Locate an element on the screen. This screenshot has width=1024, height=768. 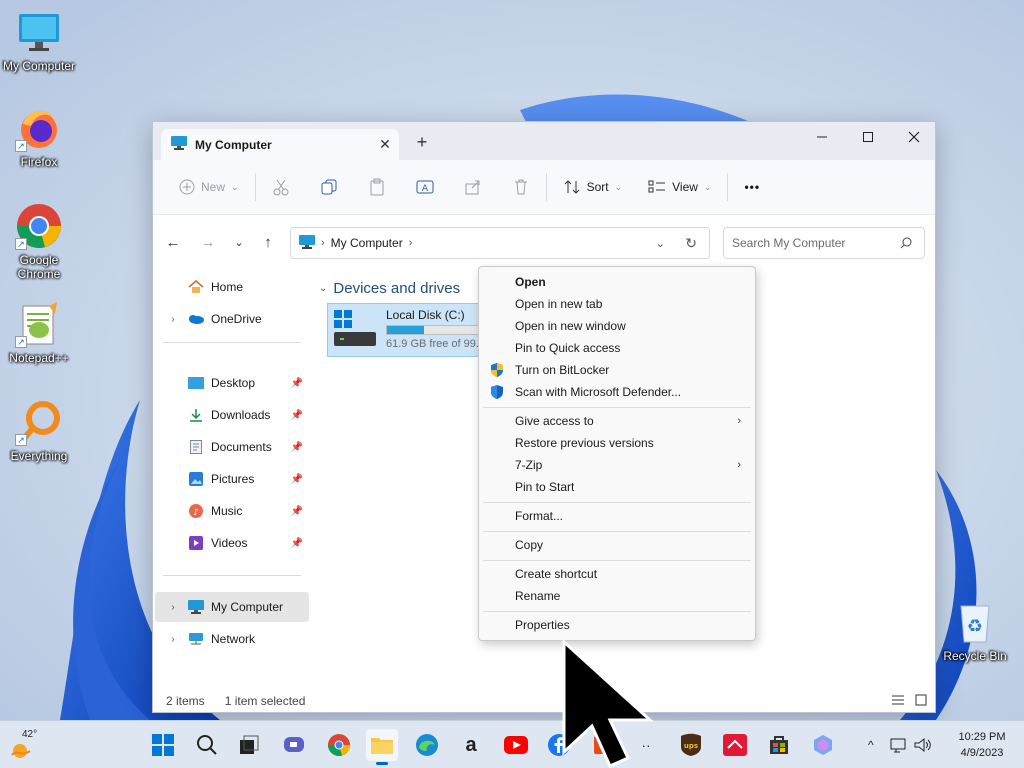
taskbar-edge is located at coordinates (427, 745).